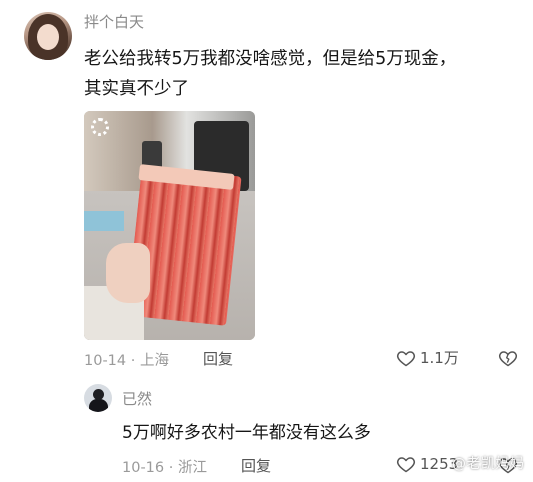  Describe the element at coordinates (488, 464) in the screenshot. I see `watermark: @老凯妈妈` at that location.